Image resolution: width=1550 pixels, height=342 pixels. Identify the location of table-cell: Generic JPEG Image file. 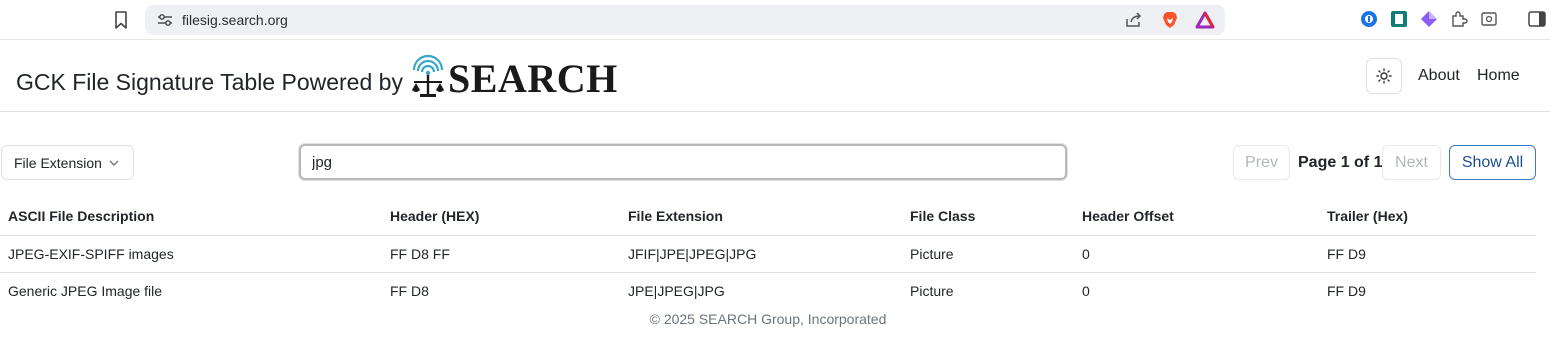
(85, 290).